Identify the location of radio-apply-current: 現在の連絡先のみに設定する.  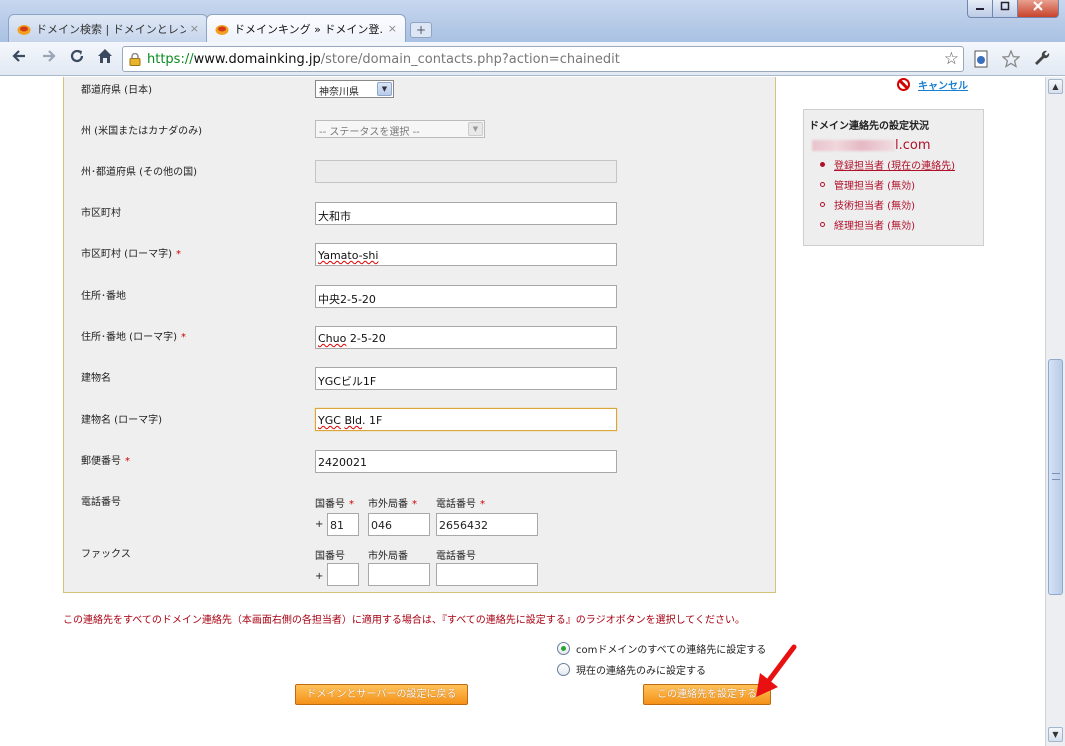
(631, 669).